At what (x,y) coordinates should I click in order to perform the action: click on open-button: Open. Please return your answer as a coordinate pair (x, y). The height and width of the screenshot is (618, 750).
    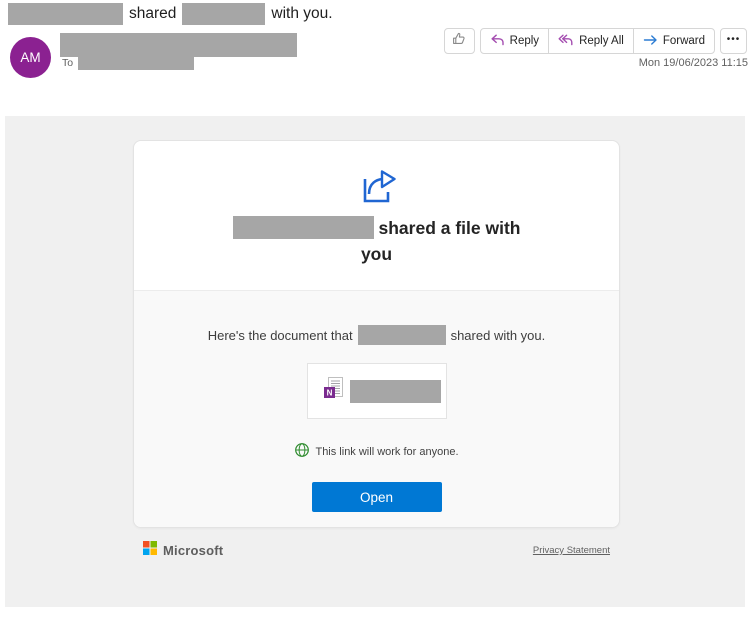
    Looking at the image, I should click on (376, 497).